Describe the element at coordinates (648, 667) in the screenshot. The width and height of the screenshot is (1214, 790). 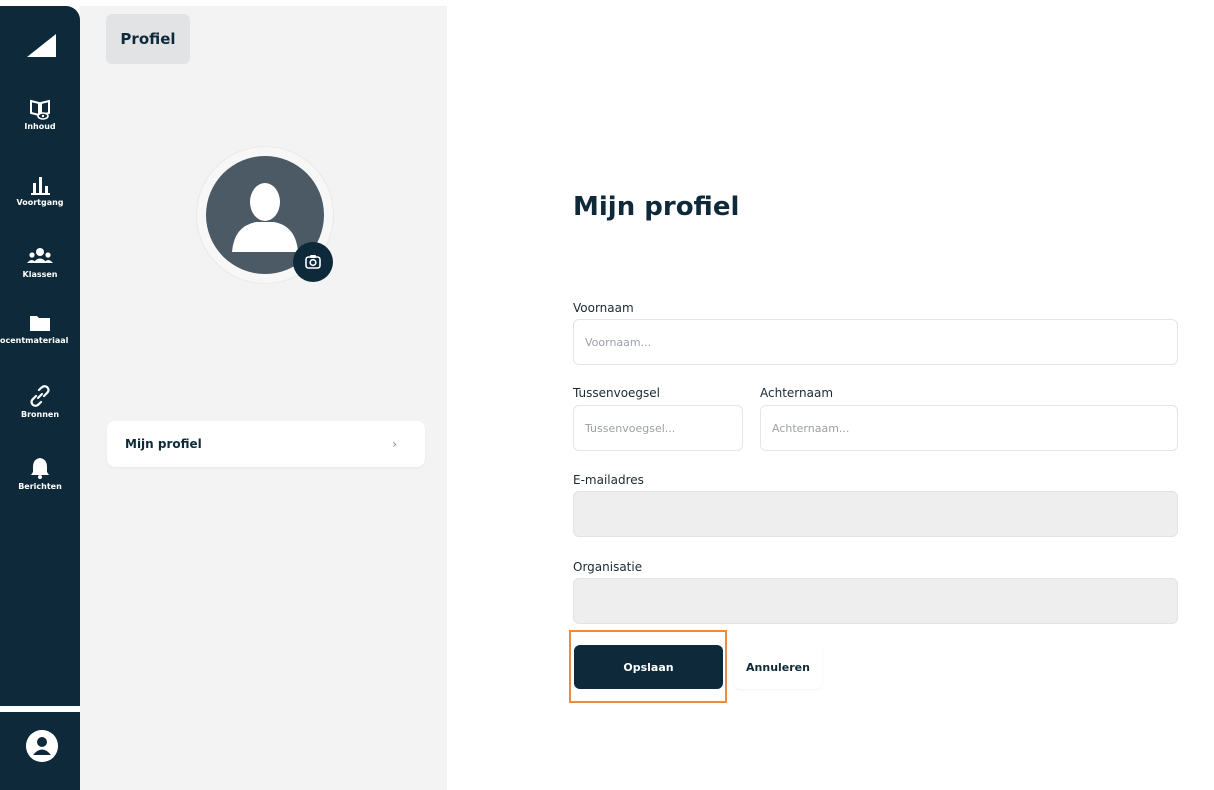
I see `save-button: Opslaan` at that location.